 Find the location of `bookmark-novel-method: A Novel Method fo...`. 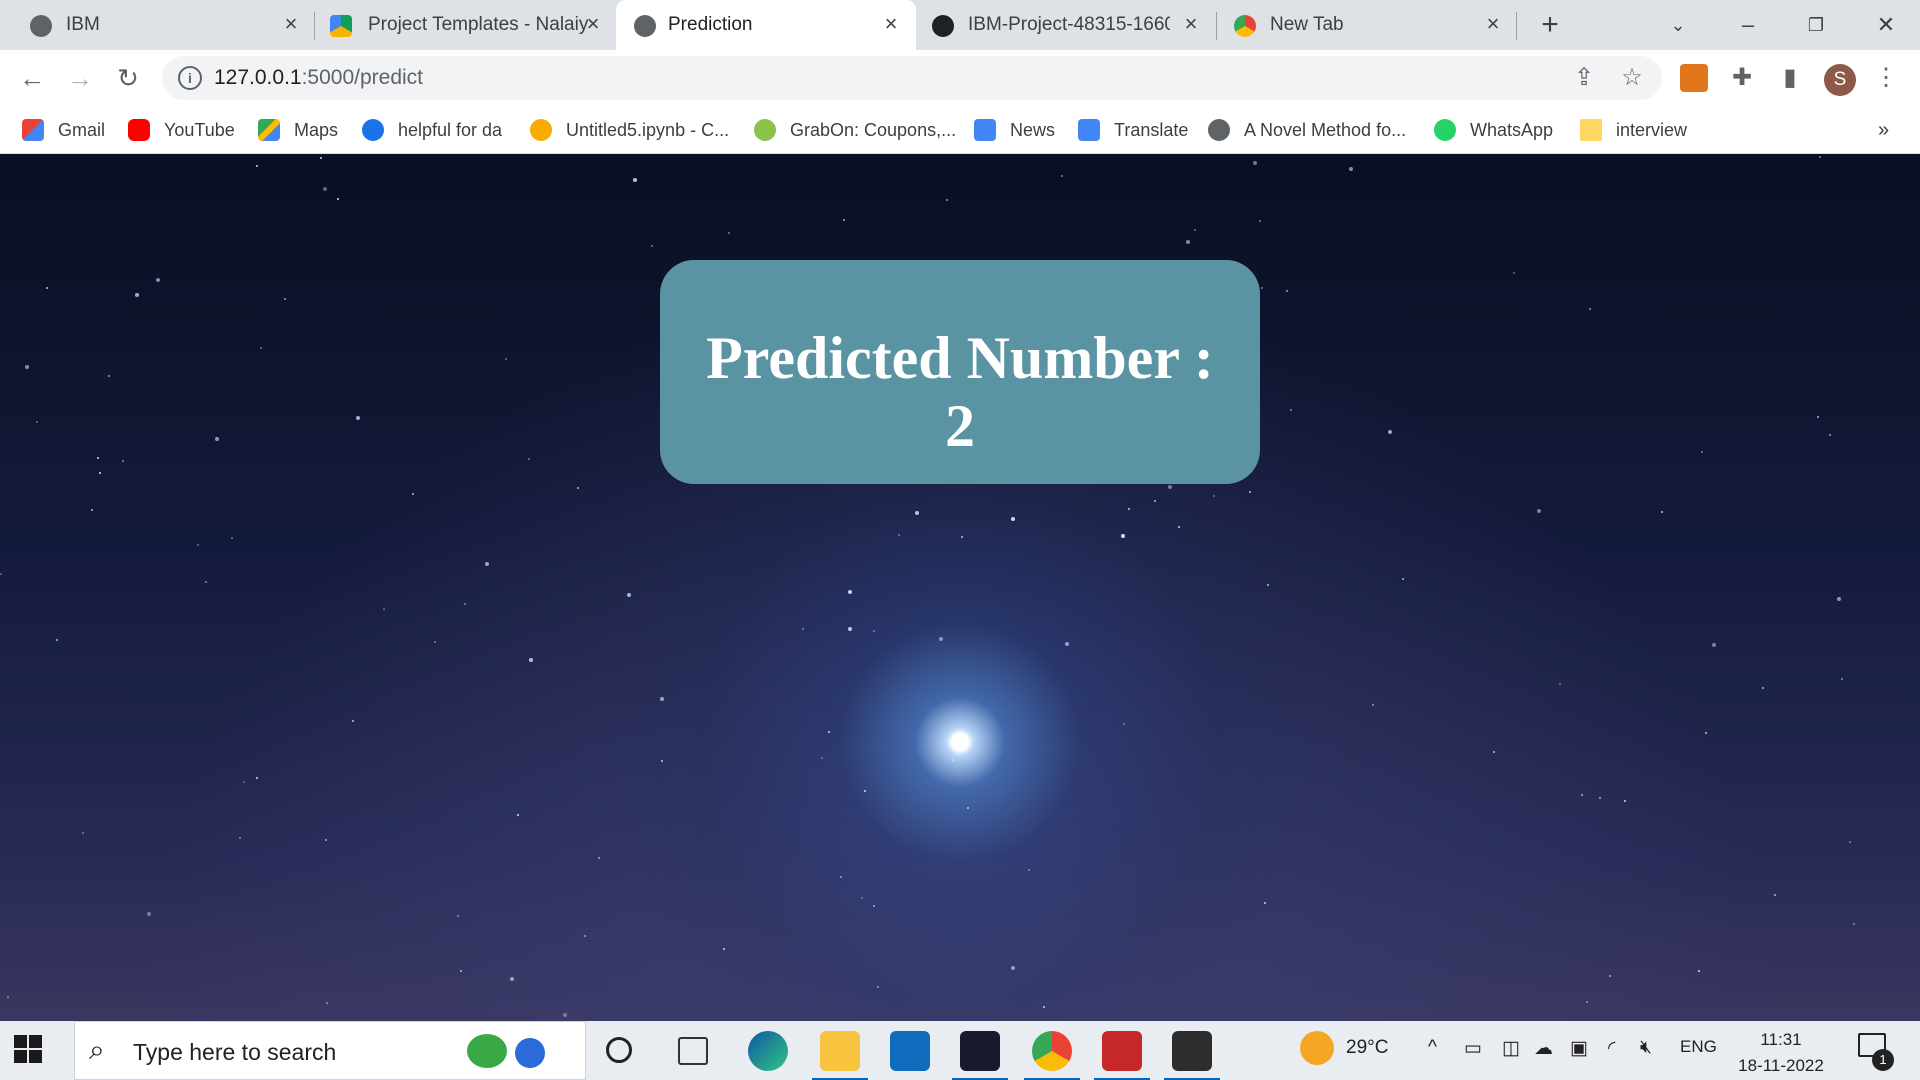

bookmark-novel-method: A Novel Method fo... is located at coordinates (1307, 130).